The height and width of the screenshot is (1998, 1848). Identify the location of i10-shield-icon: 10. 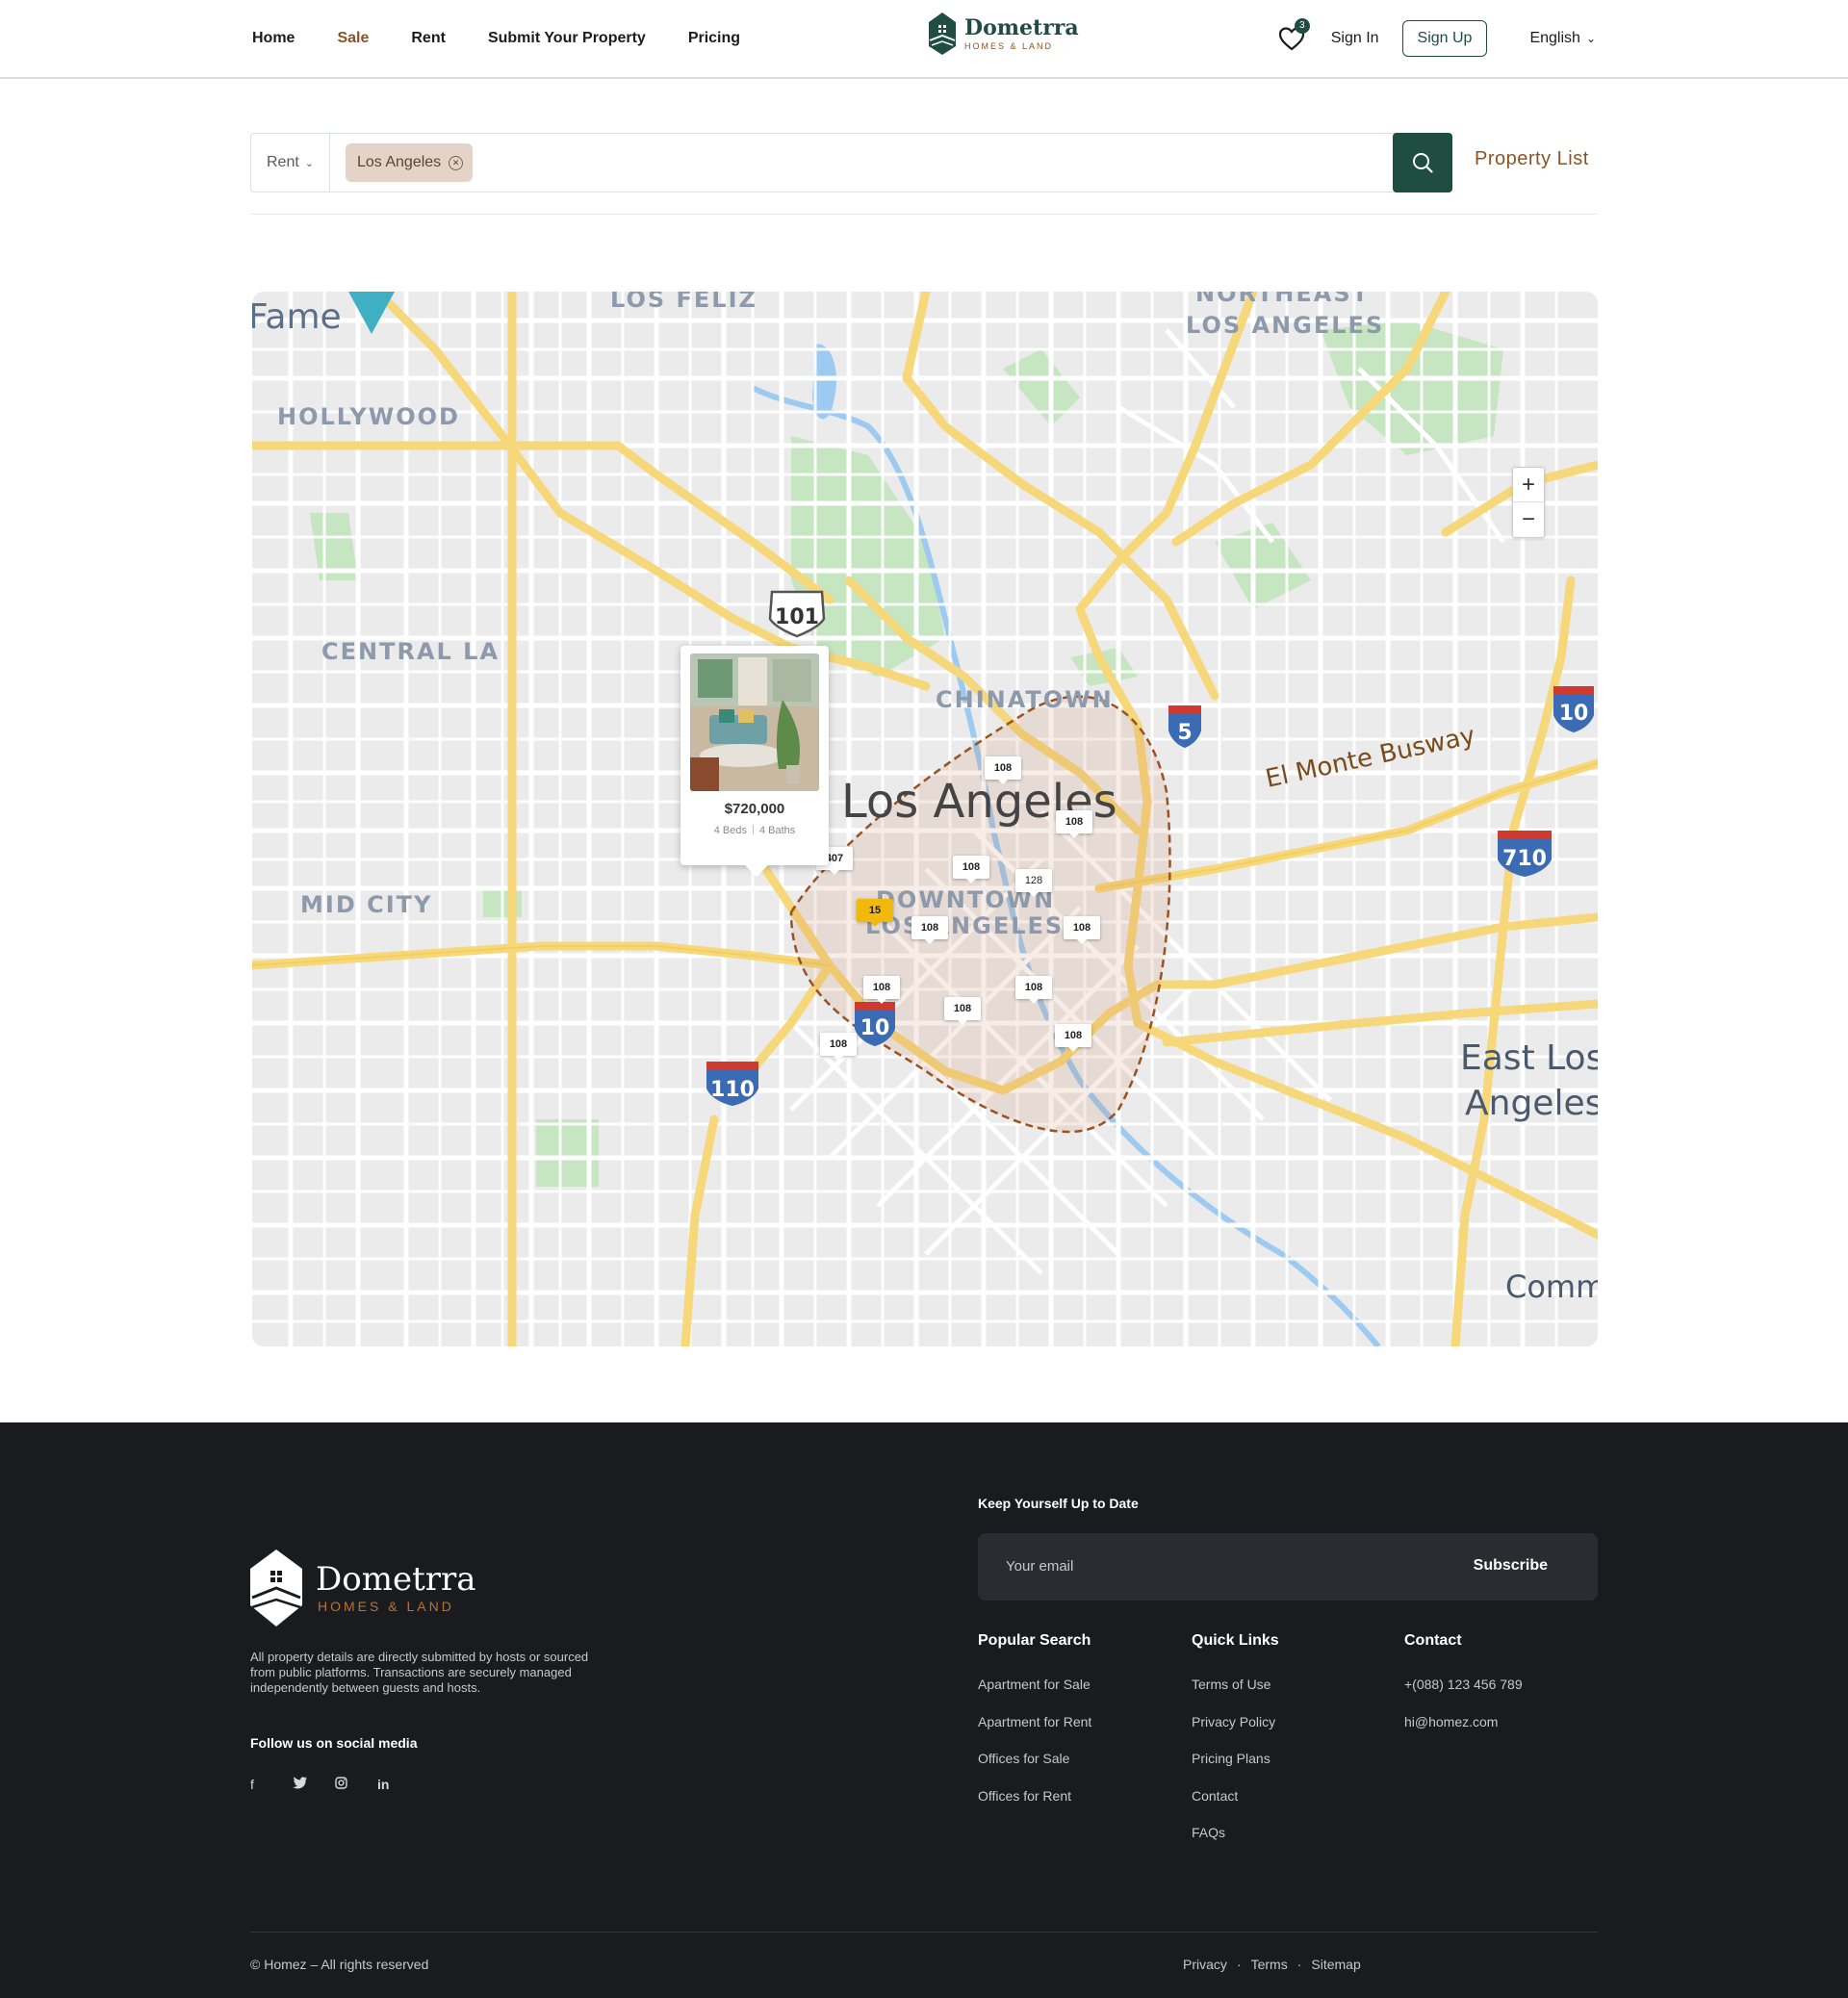
(1573, 709).